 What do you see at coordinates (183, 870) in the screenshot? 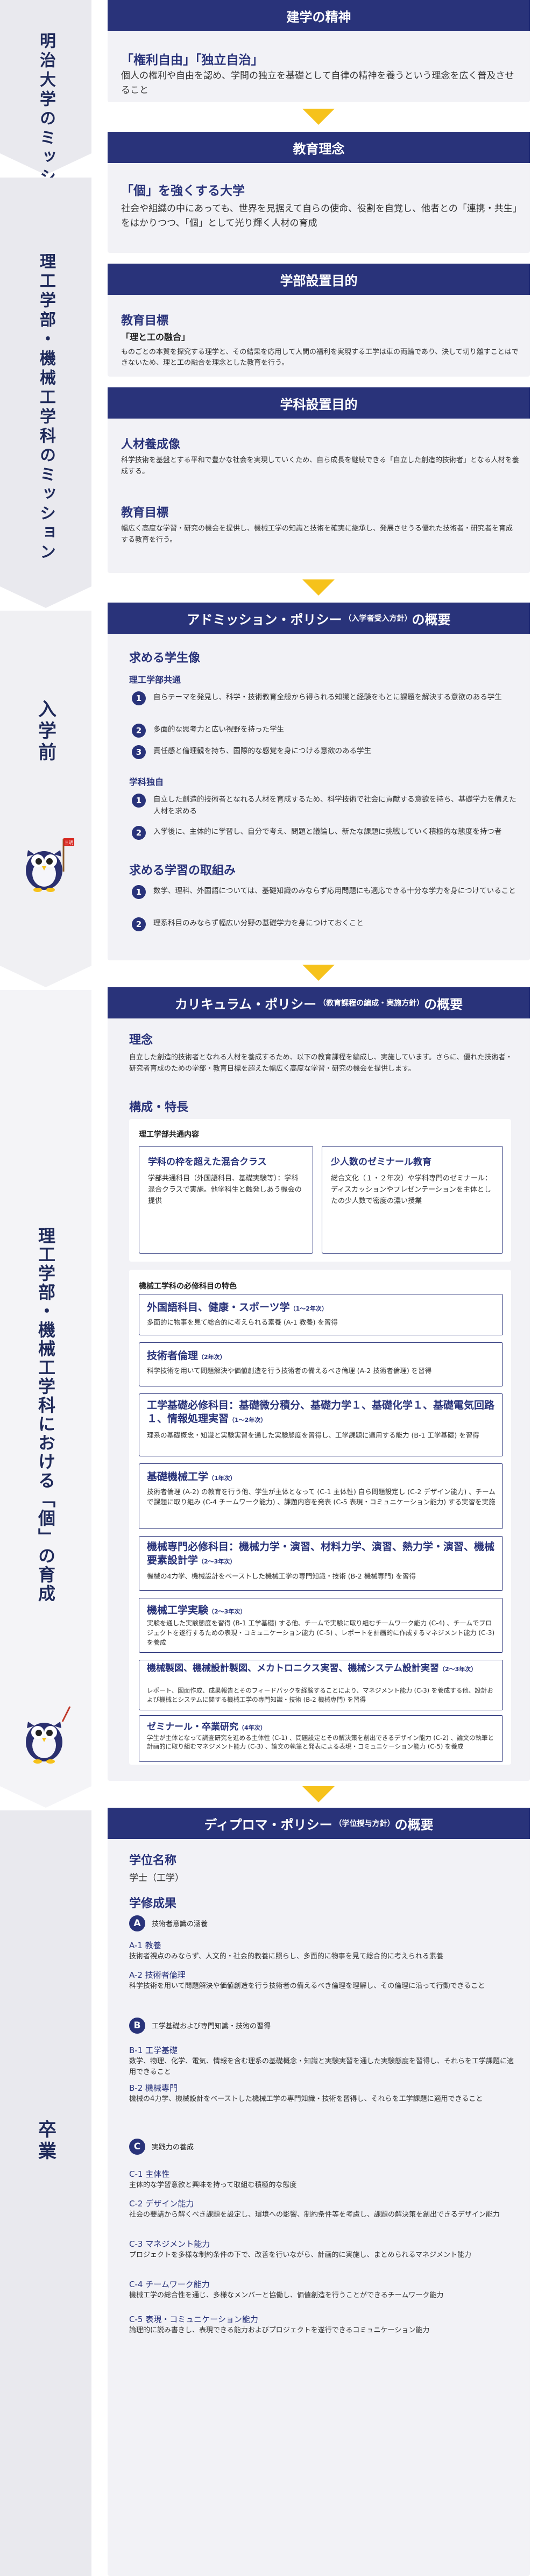
I see `ap-prep-title: 求める学習の取組み` at bounding box center [183, 870].